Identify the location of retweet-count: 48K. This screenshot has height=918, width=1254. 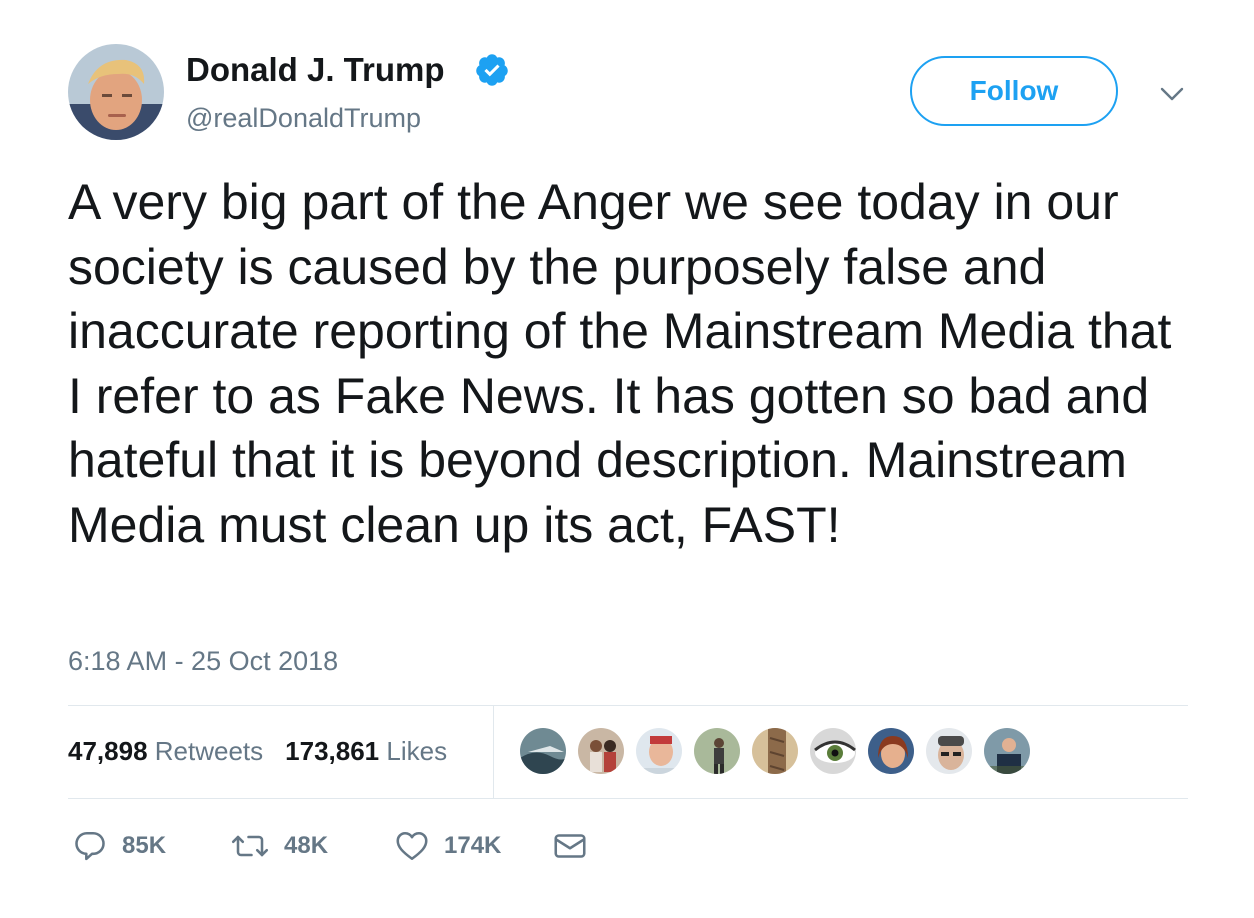
(306, 845).